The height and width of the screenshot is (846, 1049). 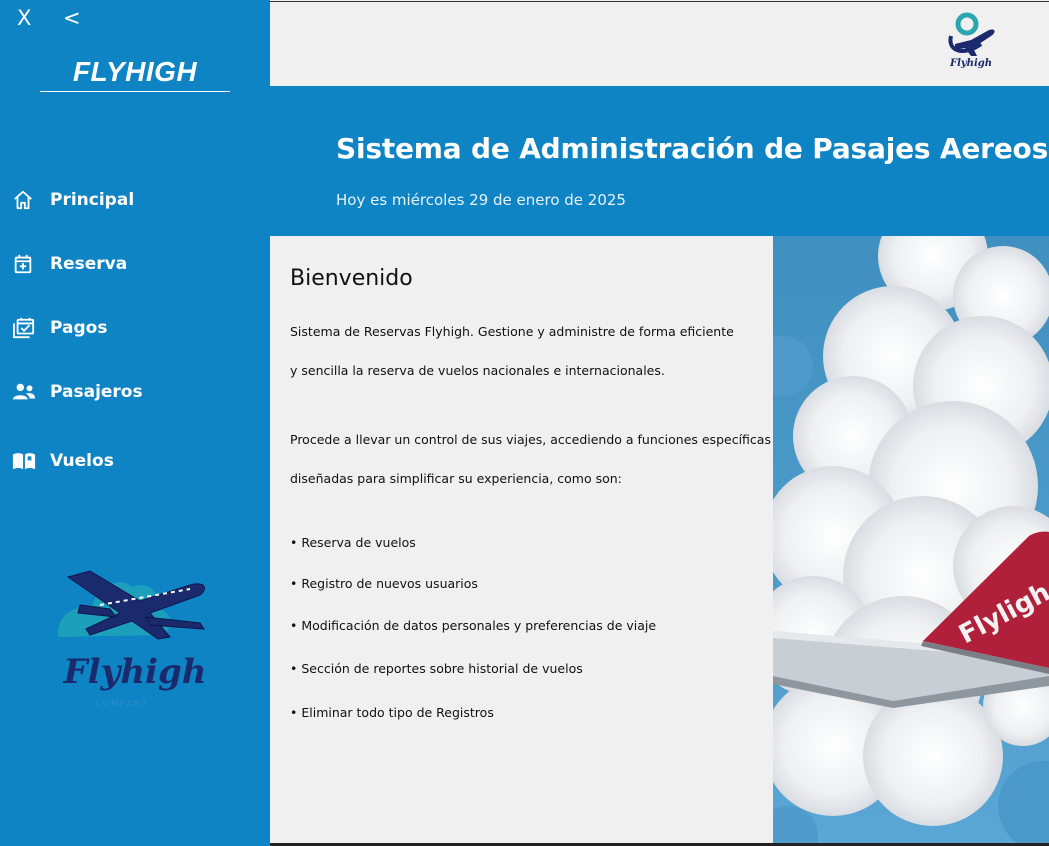 I want to click on sidebar-item-label: Vuelos, so click(x=82, y=461).